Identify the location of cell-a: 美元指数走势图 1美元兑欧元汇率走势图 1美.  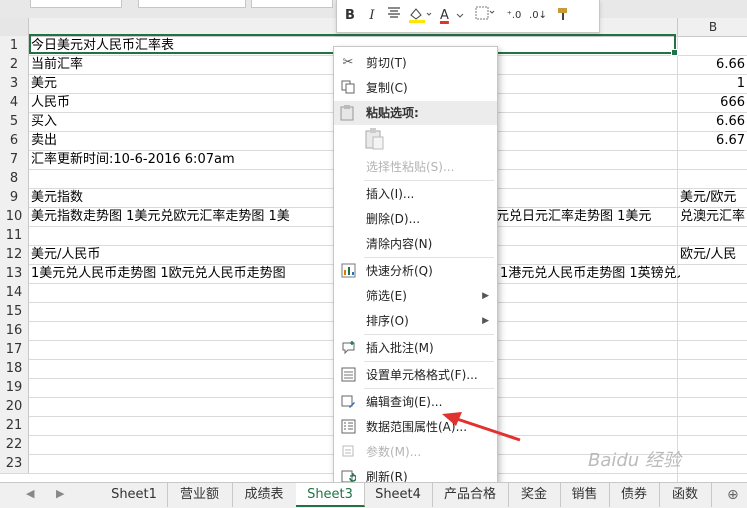
(160, 216).